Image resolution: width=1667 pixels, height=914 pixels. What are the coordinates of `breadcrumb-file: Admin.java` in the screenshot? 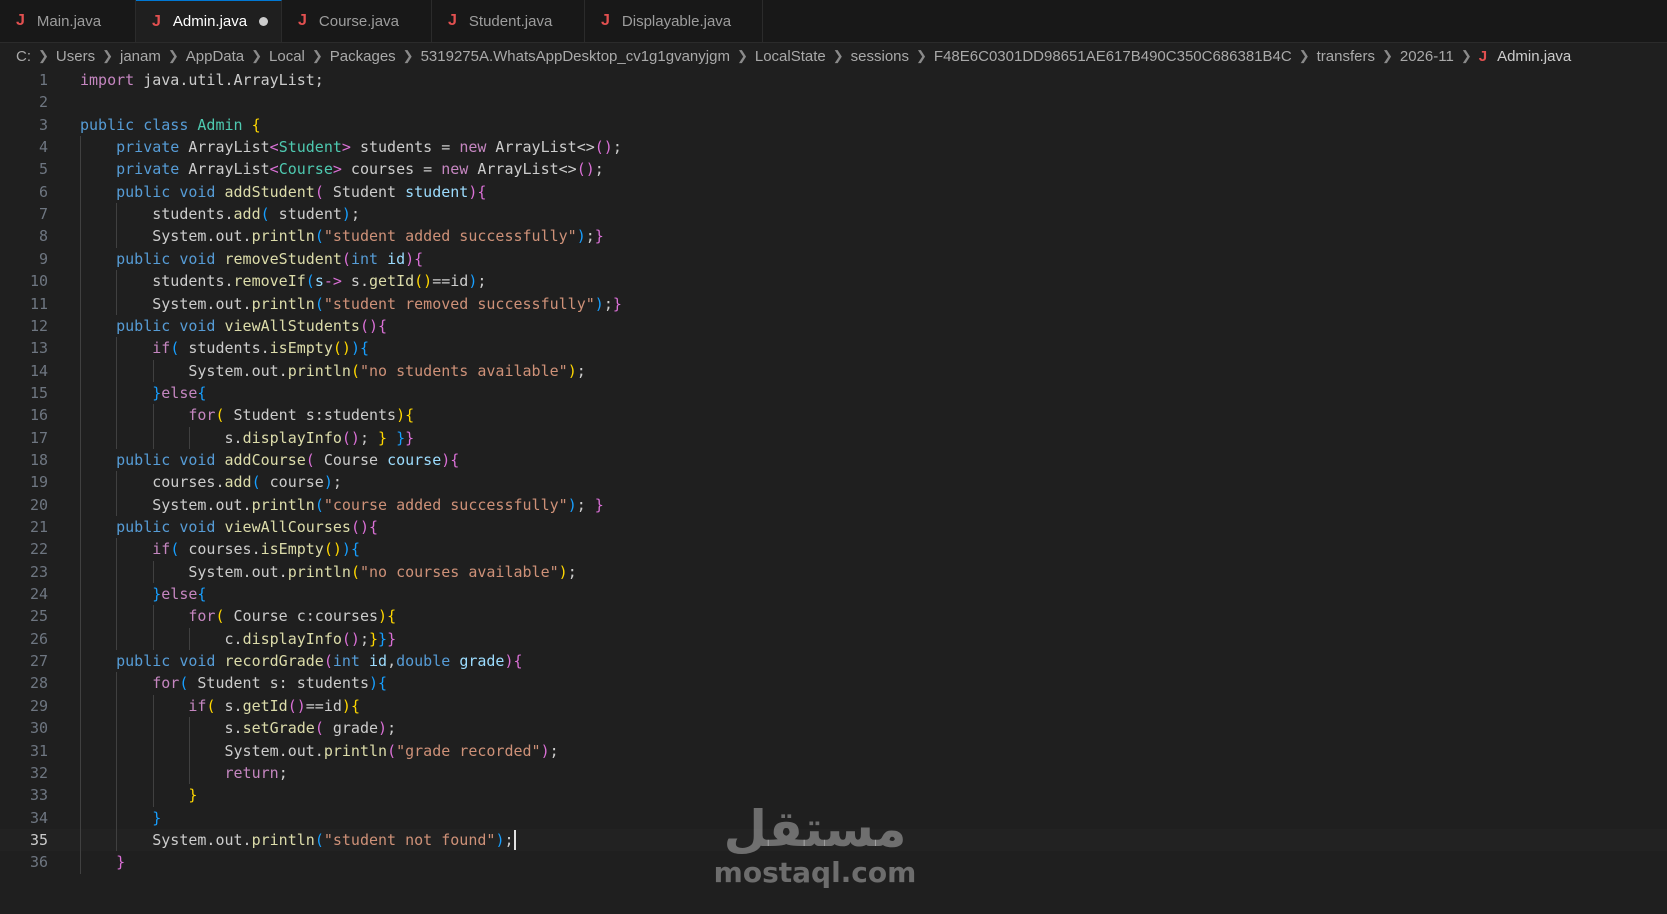 It's located at (1534, 56).